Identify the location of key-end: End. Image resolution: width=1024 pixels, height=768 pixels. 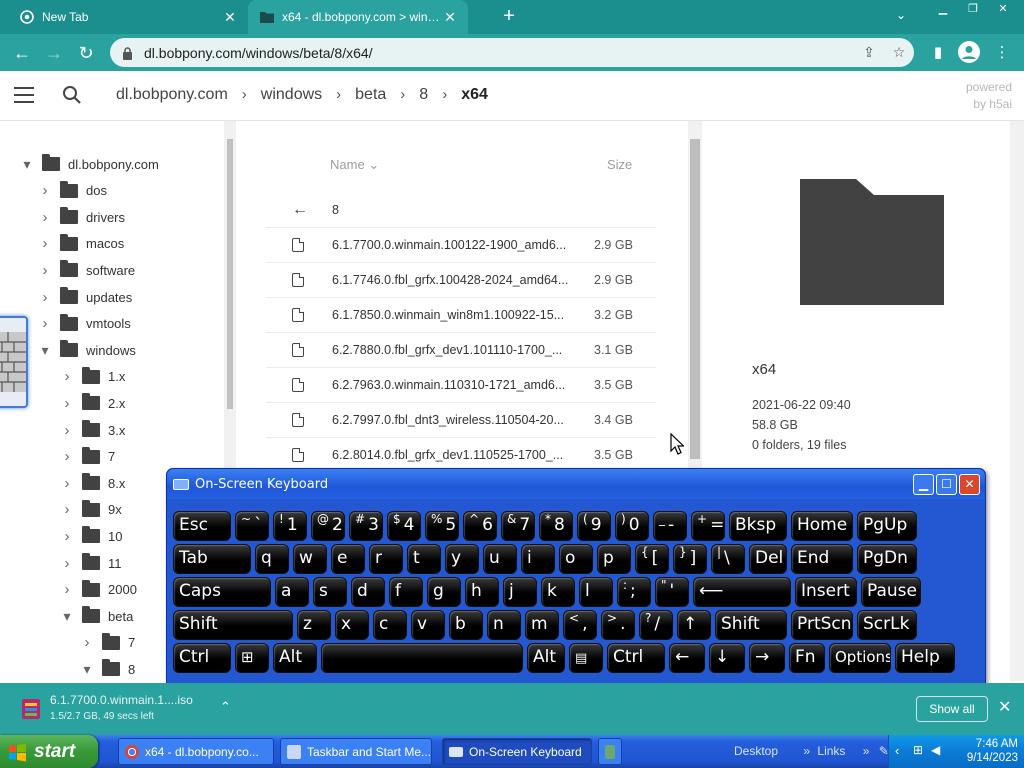
(822, 559).